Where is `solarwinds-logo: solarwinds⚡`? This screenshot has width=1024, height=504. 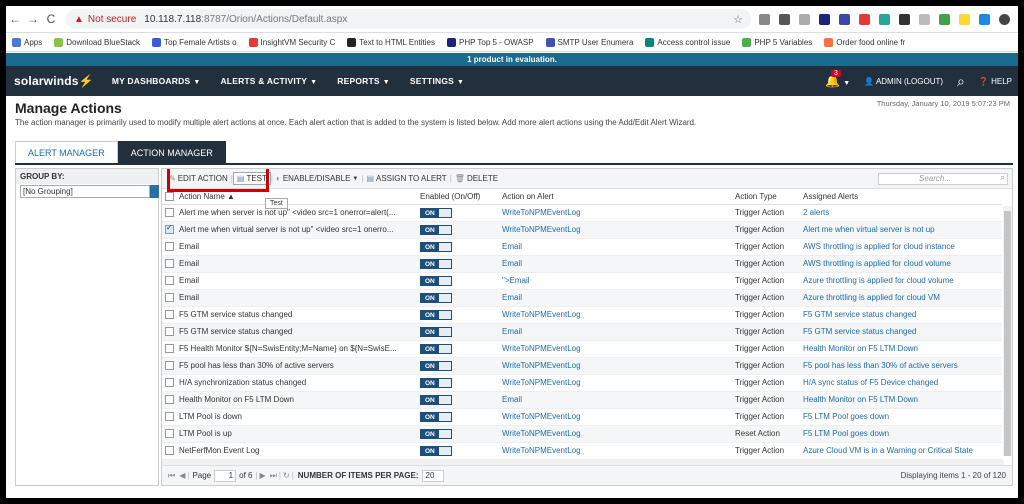
solarwinds-logo: solarwinds⚡ is located at coordinates (54, 81).